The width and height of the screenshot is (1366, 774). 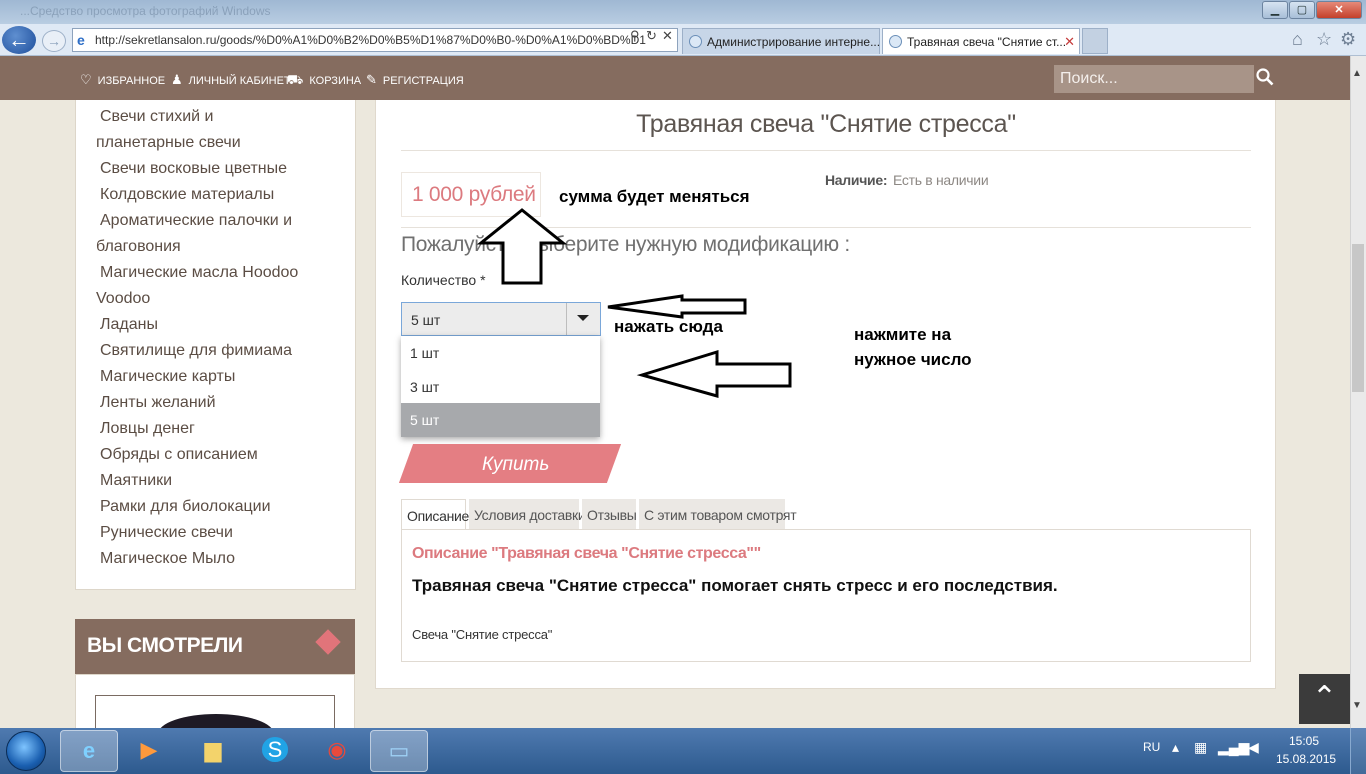 What do you see at coordinates (1306, 759) in the screenshot?
I see `clock-date: 15.08.2015` at bounding box center [1306, 759].